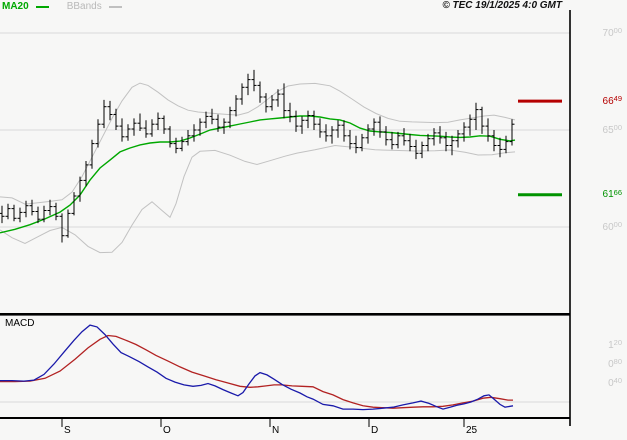 The height and width of the screenshot is (440, 627). What do you see at coordinates (276, 430) in the screenshot?
I see `month-label-N: N` at bounding box center [276, 430].